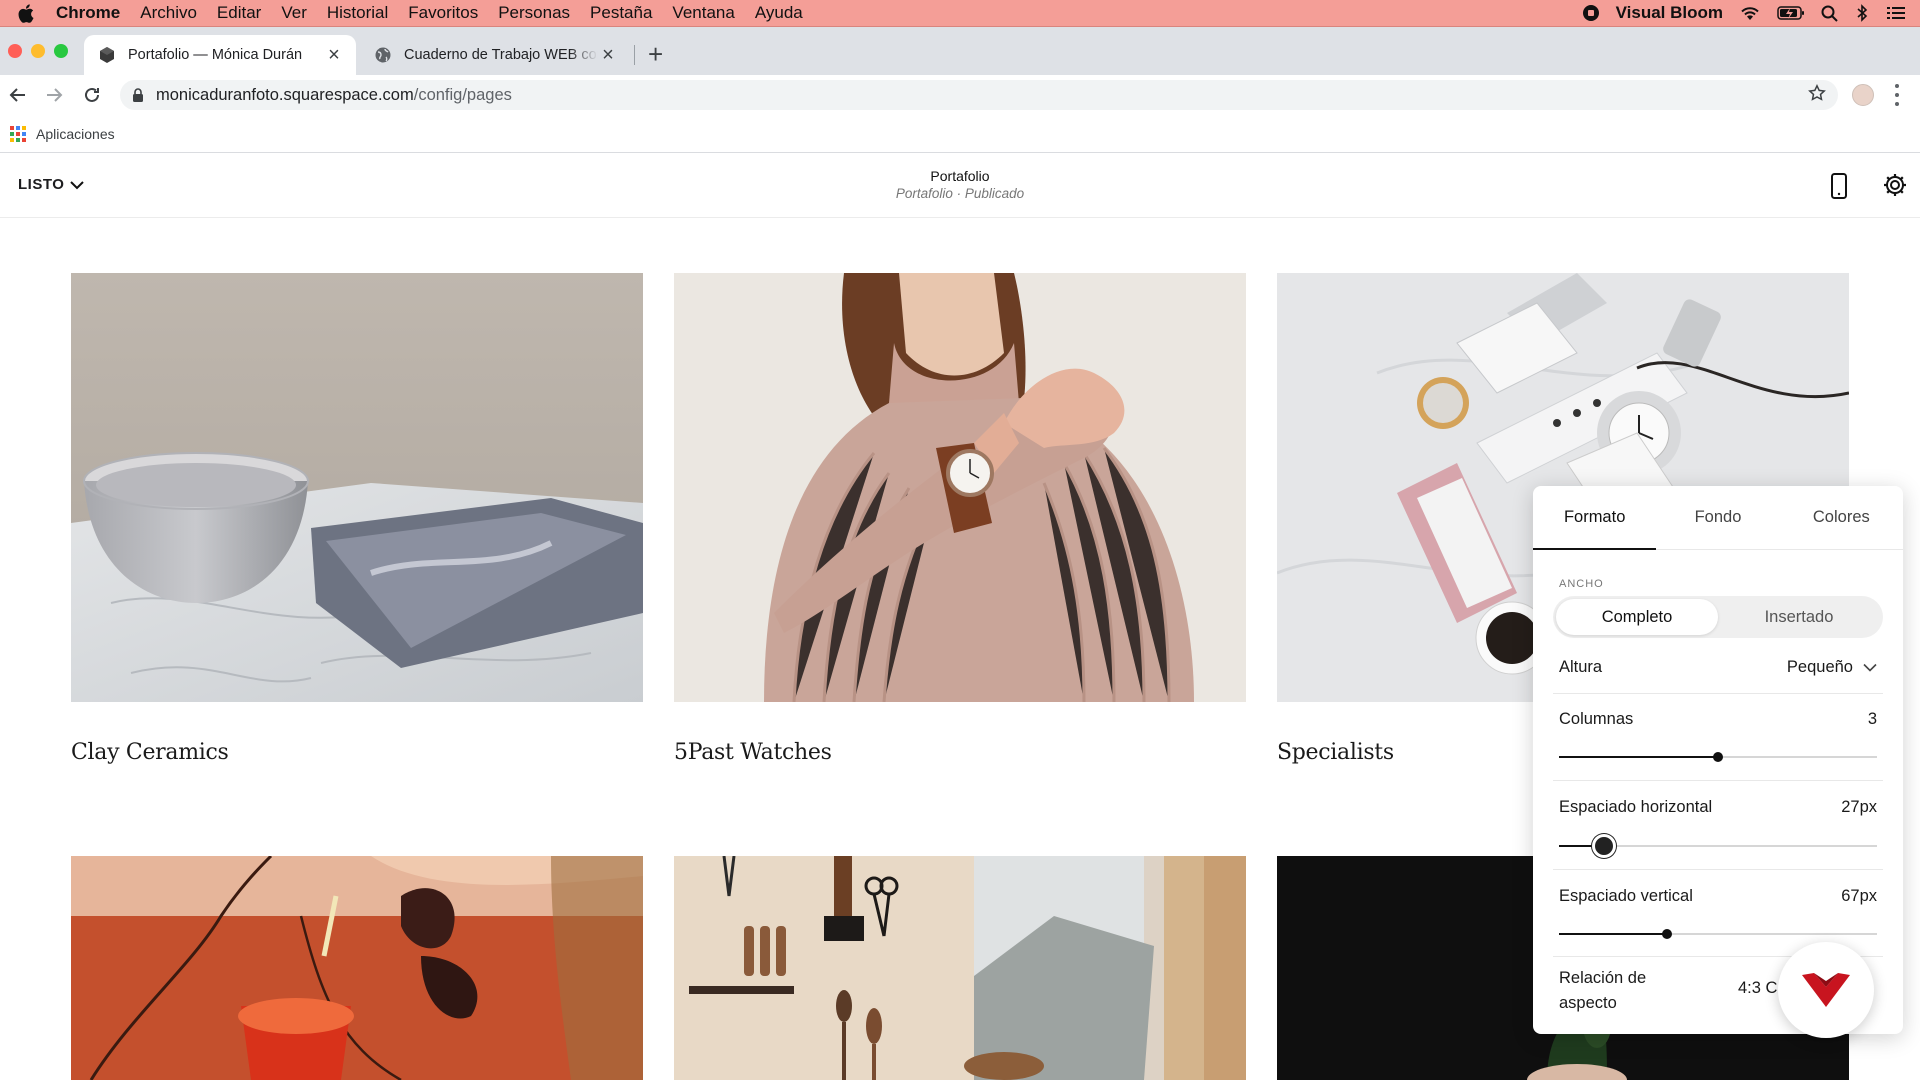  I want to click on back-arrow-icon, so click(18, 95).